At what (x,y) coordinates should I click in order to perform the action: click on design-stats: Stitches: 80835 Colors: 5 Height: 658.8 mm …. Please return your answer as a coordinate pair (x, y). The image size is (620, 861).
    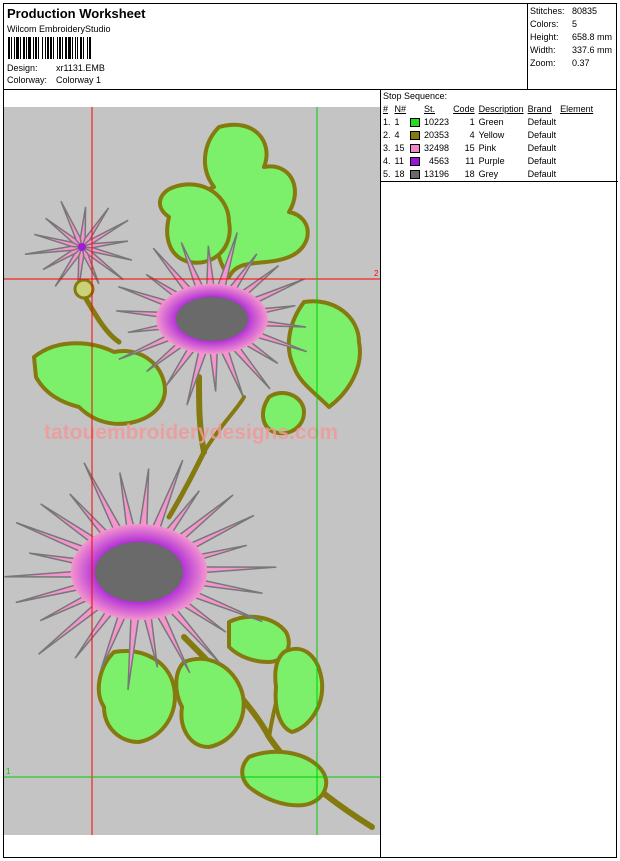
    Looking at the image, I should click on (571, 37).